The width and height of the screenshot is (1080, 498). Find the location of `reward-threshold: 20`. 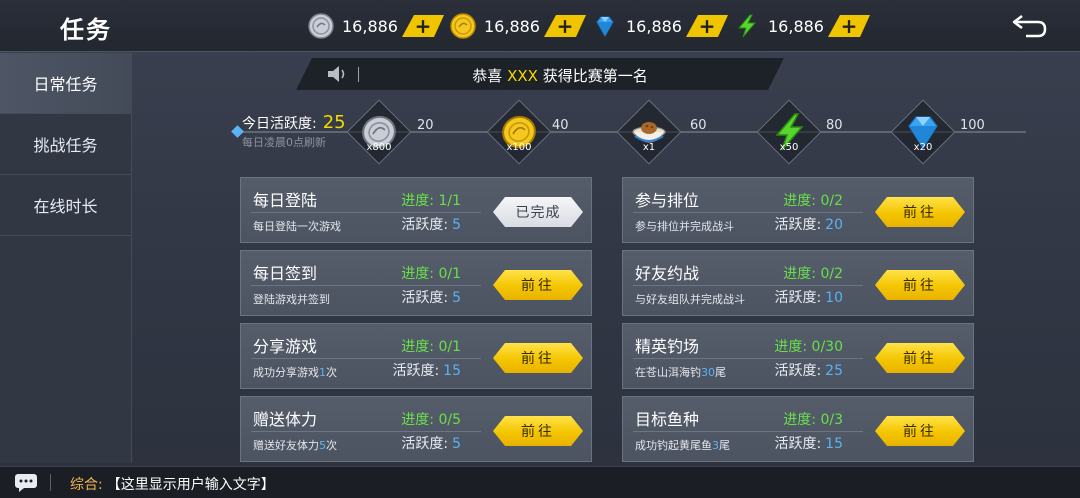

reward-threshold: 20 is located at coordinates (425, 125).